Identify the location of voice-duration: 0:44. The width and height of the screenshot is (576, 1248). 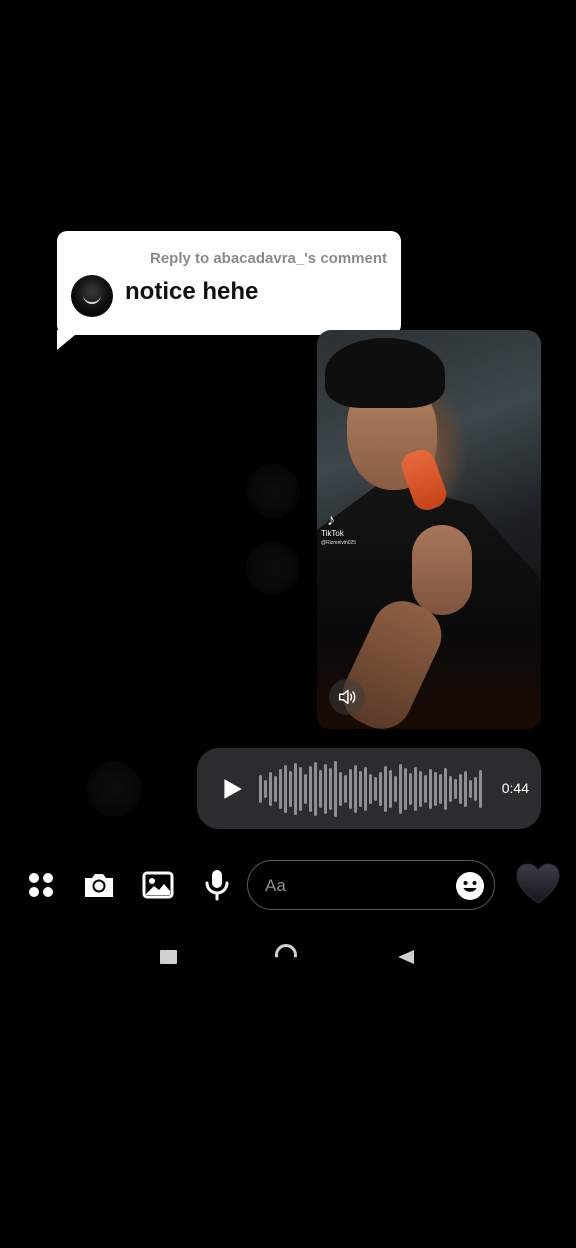
(515, 788).